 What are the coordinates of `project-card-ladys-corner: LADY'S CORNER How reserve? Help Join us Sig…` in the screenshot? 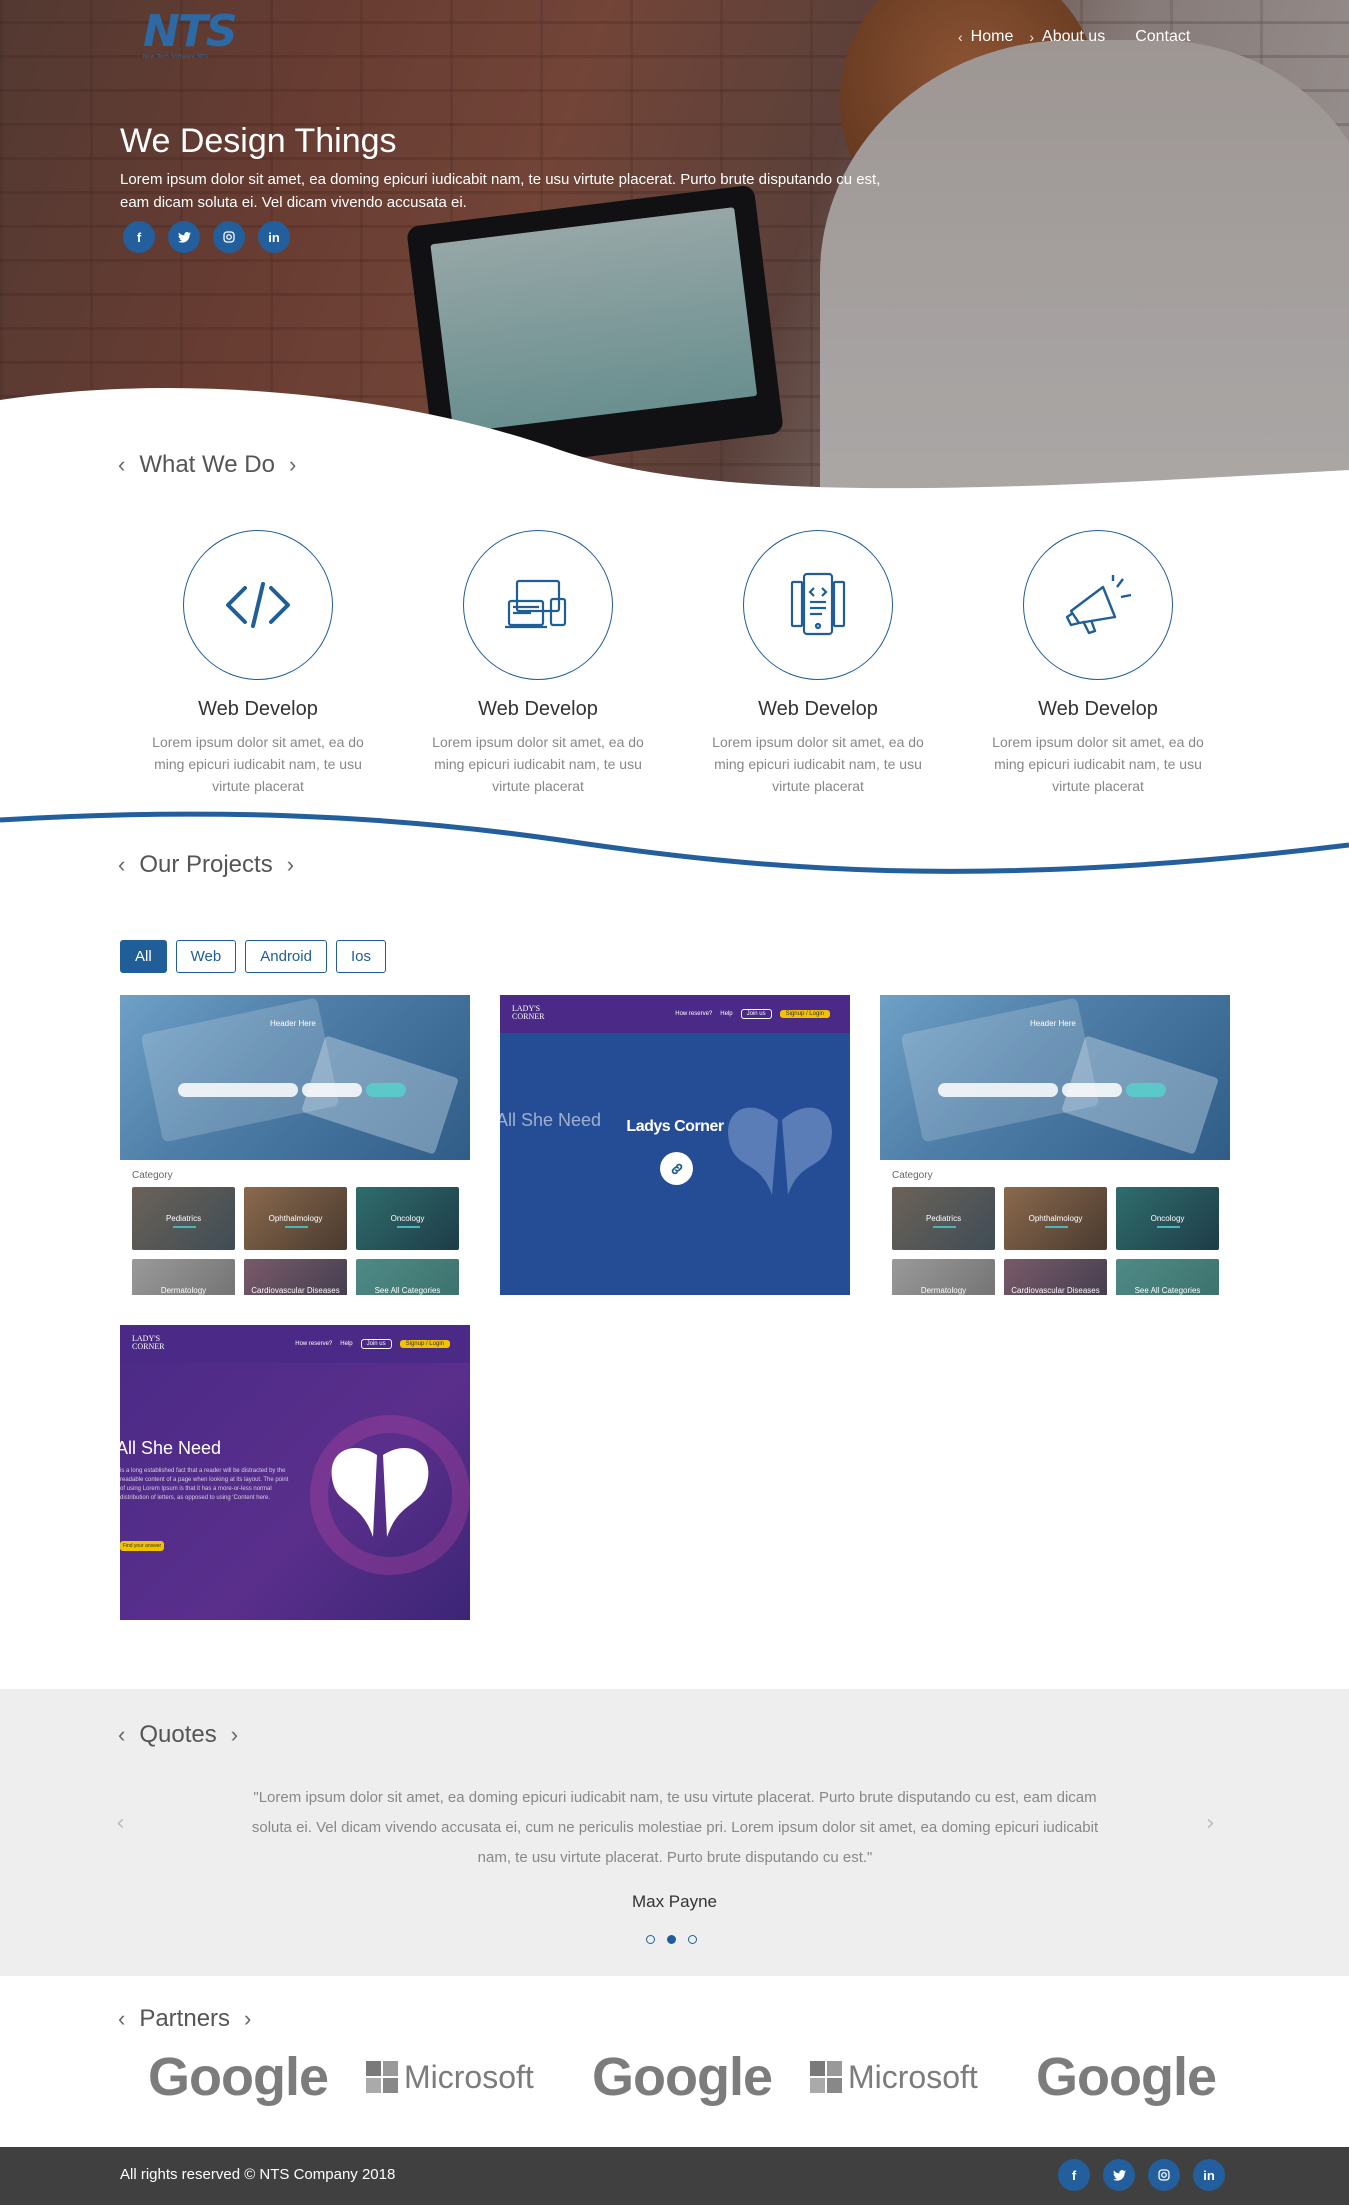 It's located at (295, 1472).